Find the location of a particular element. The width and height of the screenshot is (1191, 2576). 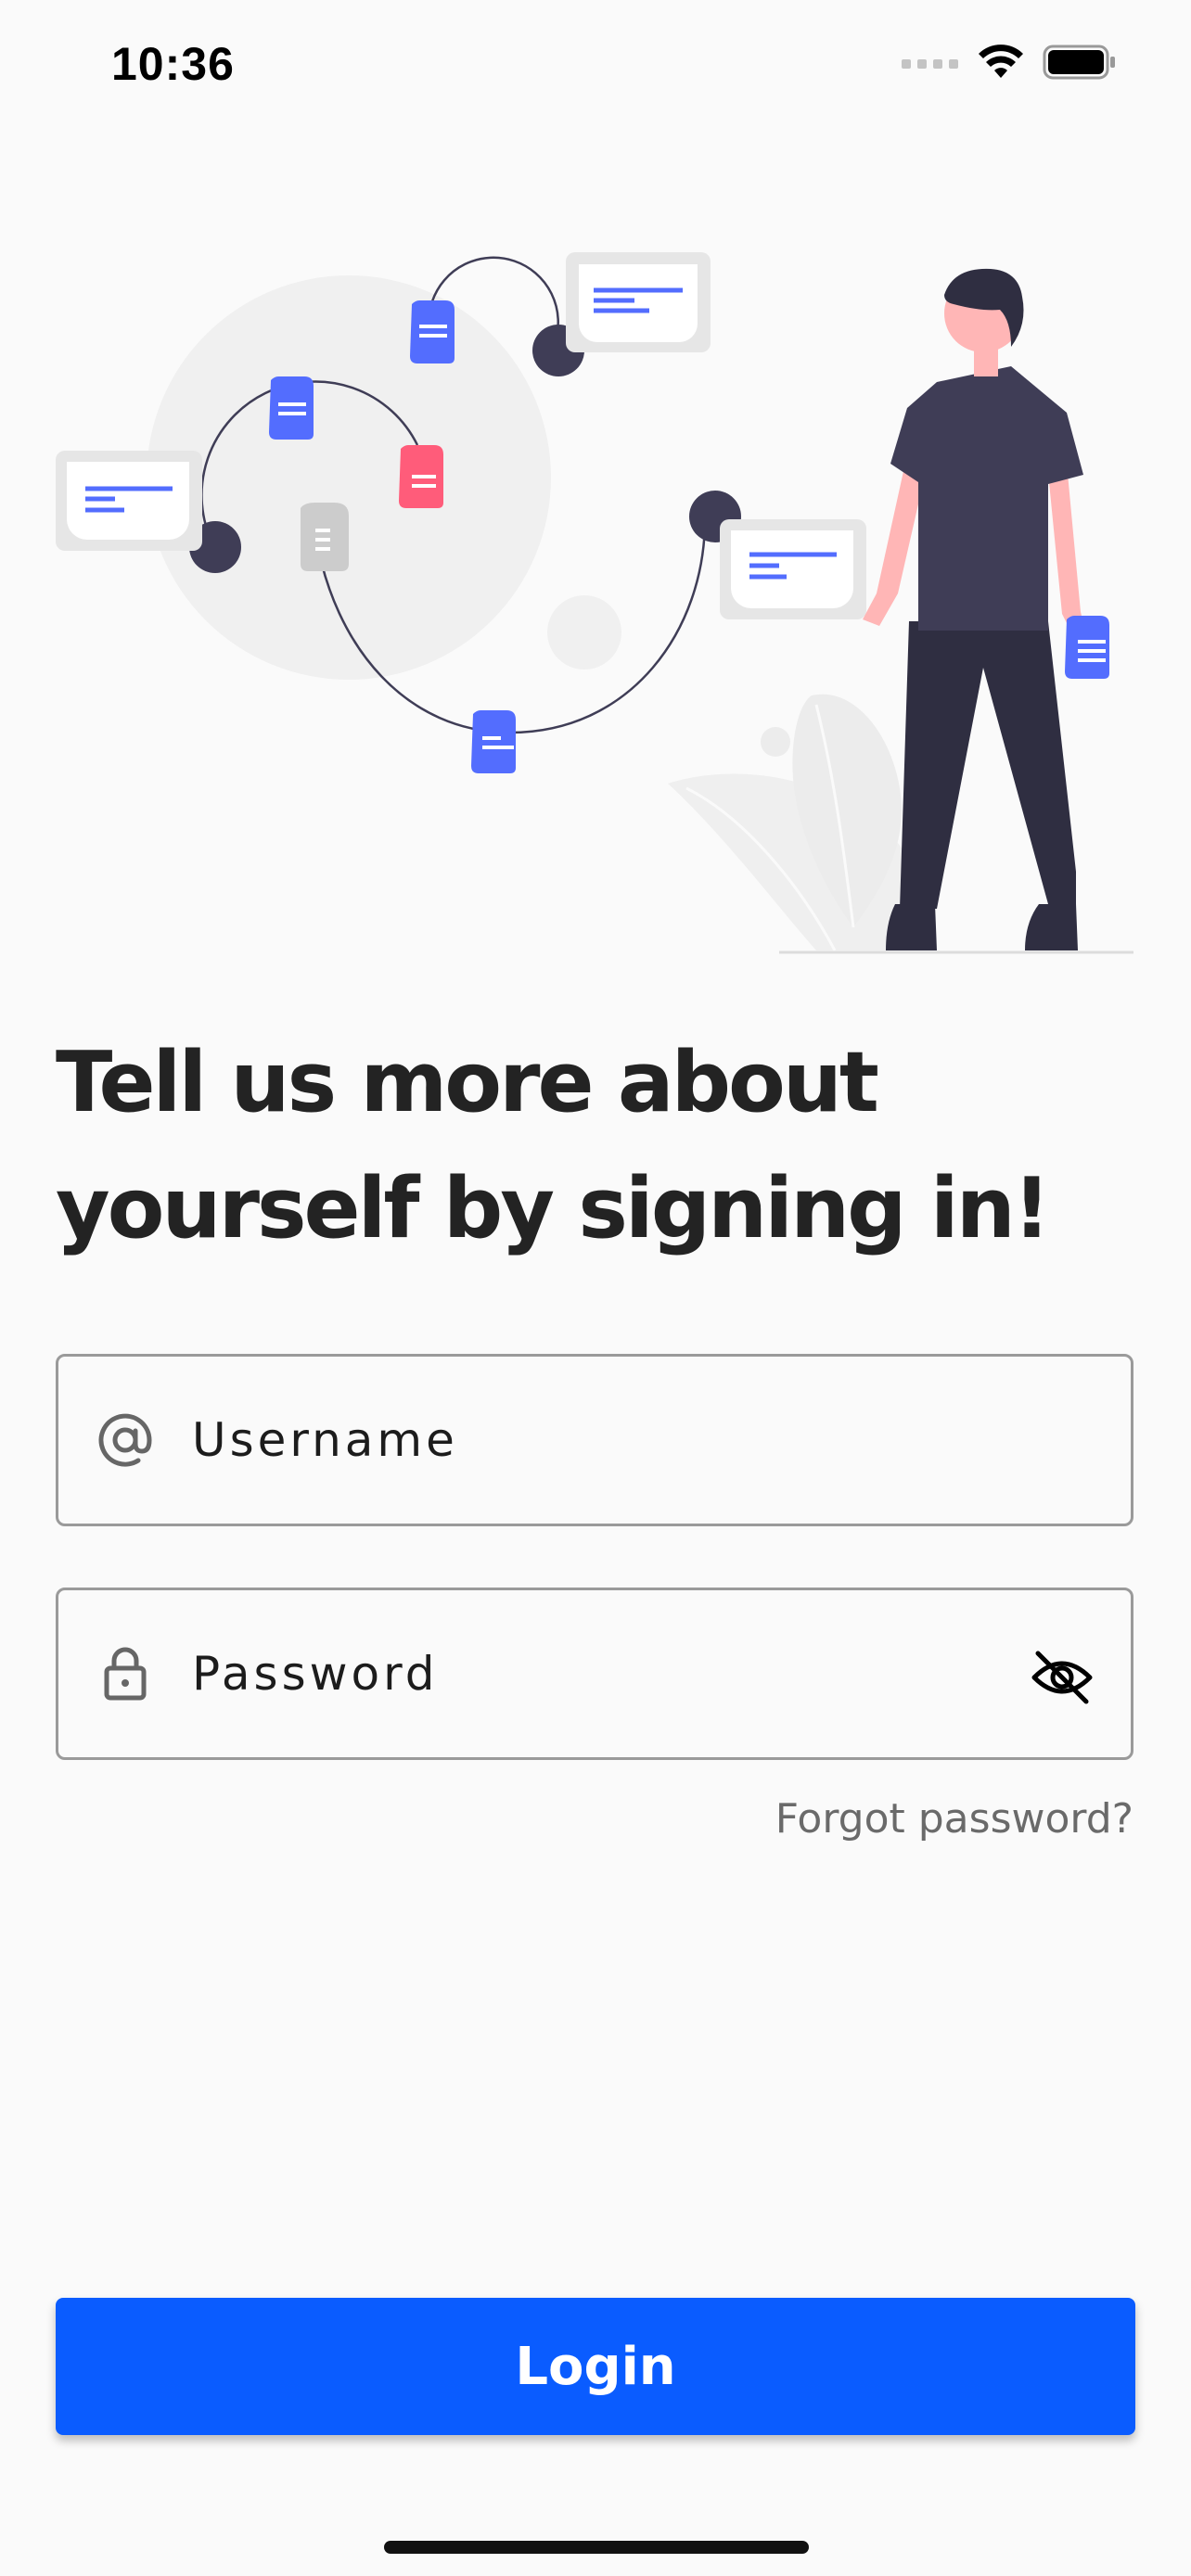

home-indicator is located at coordinates (597, 2547).